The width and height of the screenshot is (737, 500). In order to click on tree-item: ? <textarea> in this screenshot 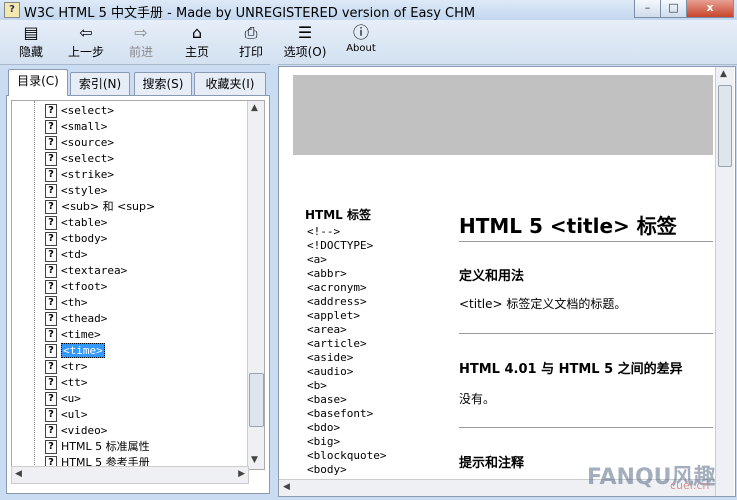, I will do `click(86, 271)`.